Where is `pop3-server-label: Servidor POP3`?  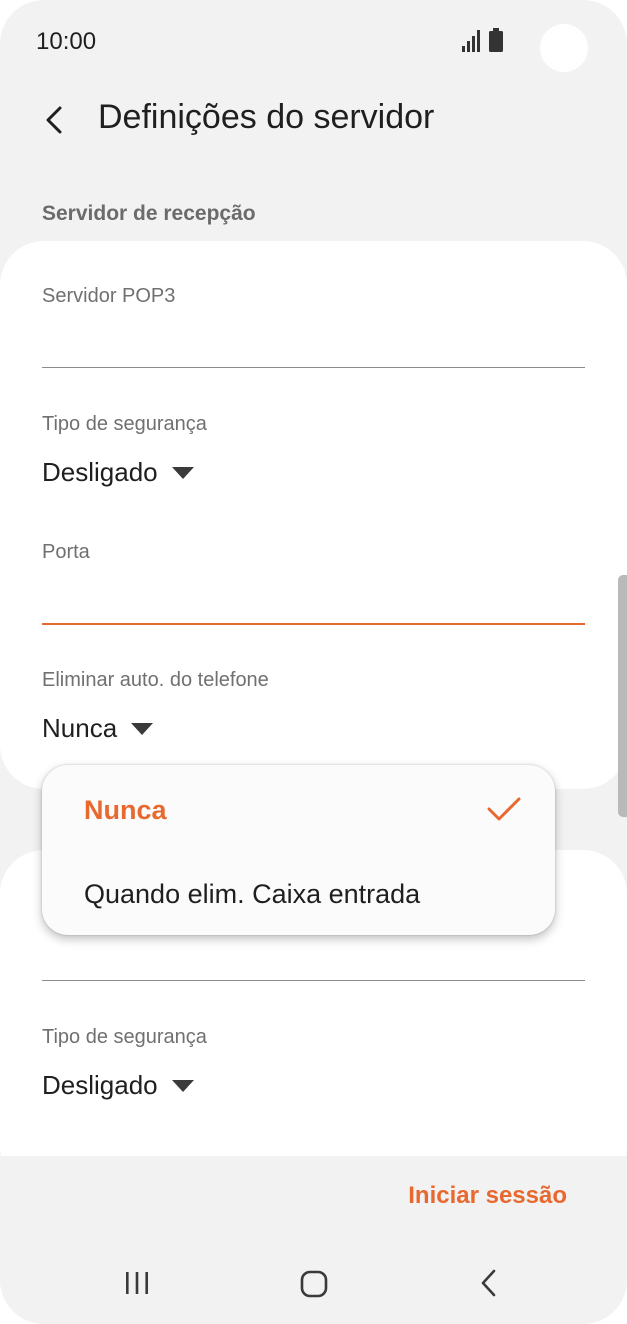
pop3-server-label: Servidor POP3 is located at coordinates (109, 296).